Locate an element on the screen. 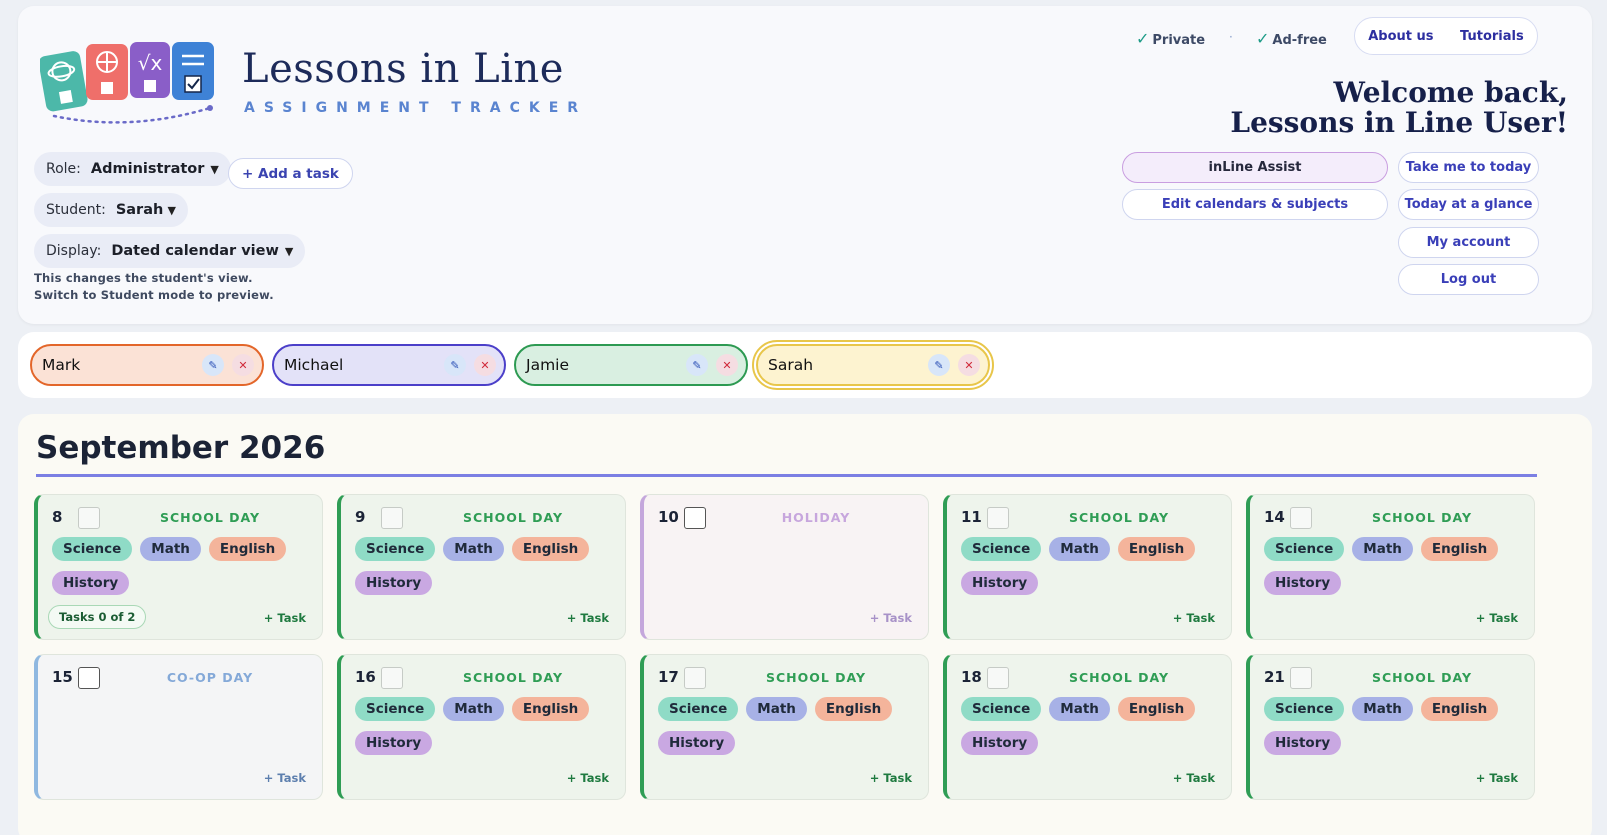  inline-assist-button: inLine Assist is located at coordinates (1255, 167).